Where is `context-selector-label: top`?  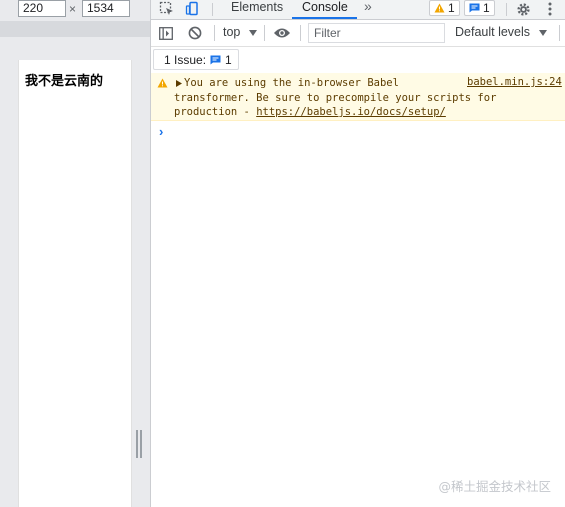 context-selector-label: top is located at coordinates (232, 32).